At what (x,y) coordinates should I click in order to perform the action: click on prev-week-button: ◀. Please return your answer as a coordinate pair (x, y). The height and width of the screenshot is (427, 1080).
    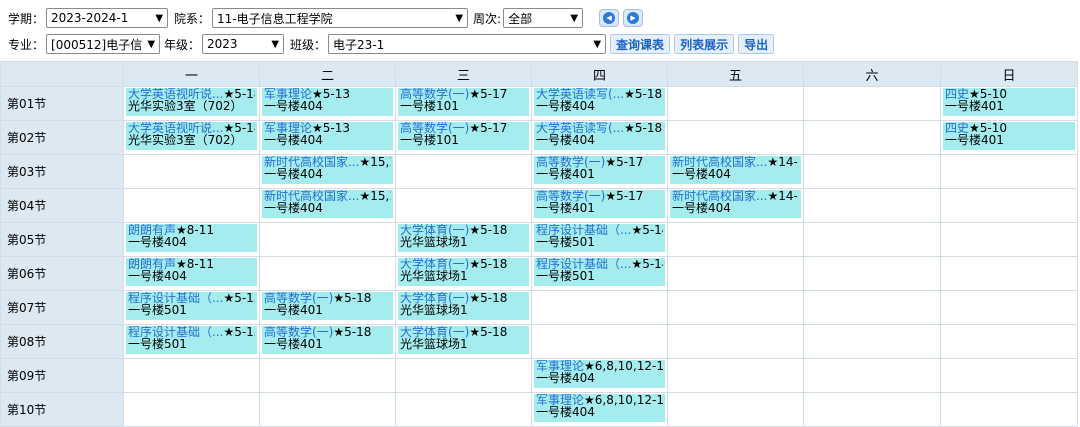
    Looking at the image, I should click on (609, 18).